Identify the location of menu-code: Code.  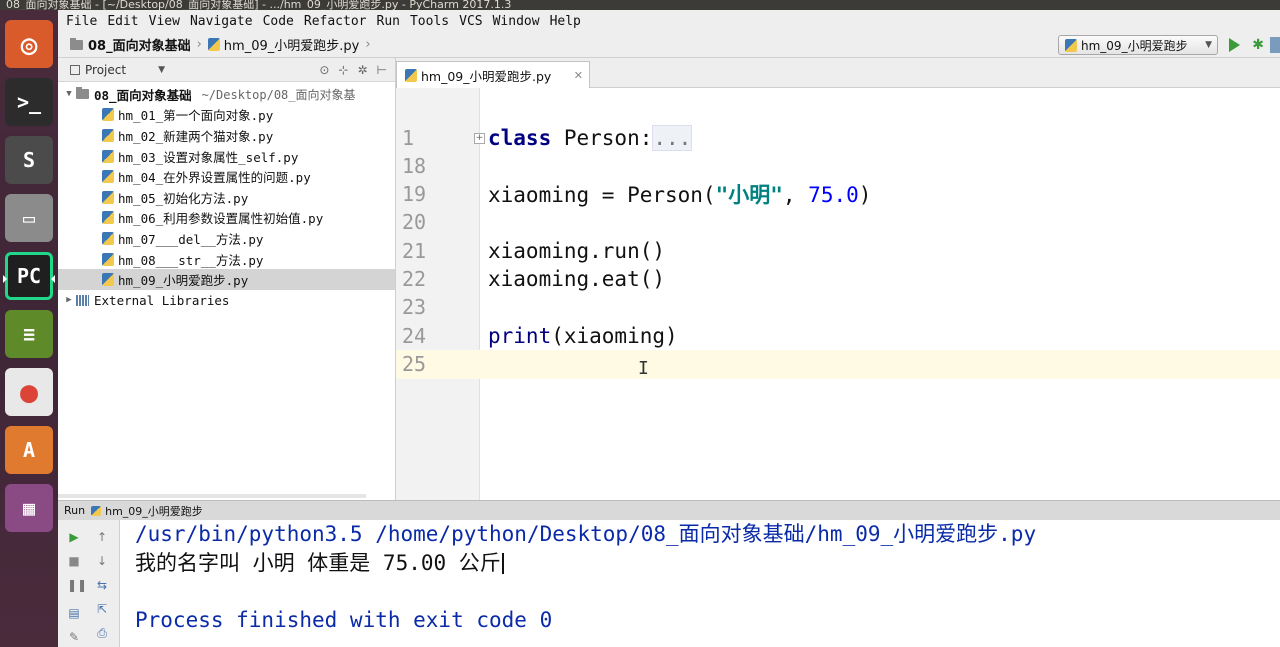
(278, 21).